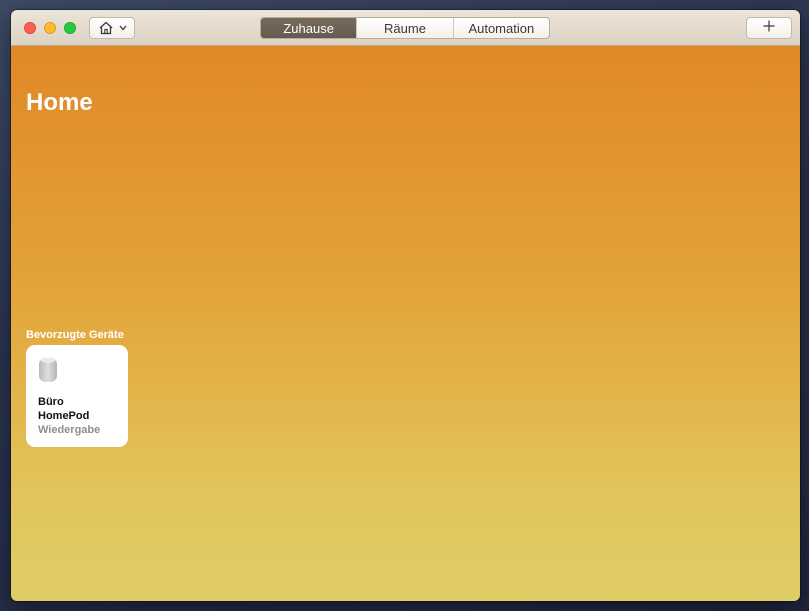 The image size is (809, 611). I want to click on accessory-status: Wiedergabe, so click(69, 430).